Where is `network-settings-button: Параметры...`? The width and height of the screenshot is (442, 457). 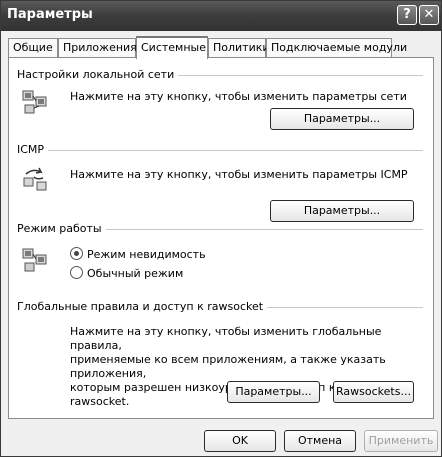 network-settings-button: Параметры... is located at coordinates (342, 119).